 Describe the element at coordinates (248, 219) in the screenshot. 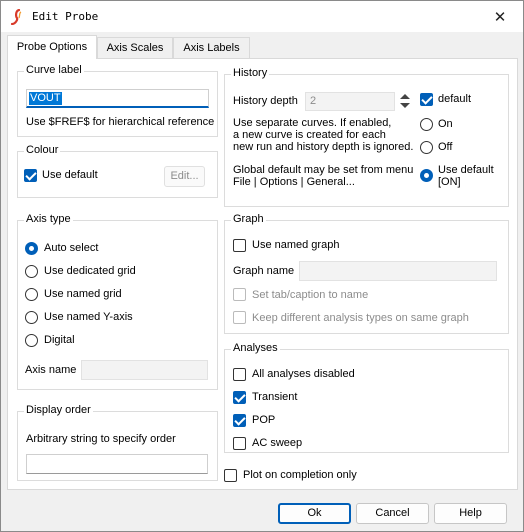

I see `graph-title: Graph` at that location.